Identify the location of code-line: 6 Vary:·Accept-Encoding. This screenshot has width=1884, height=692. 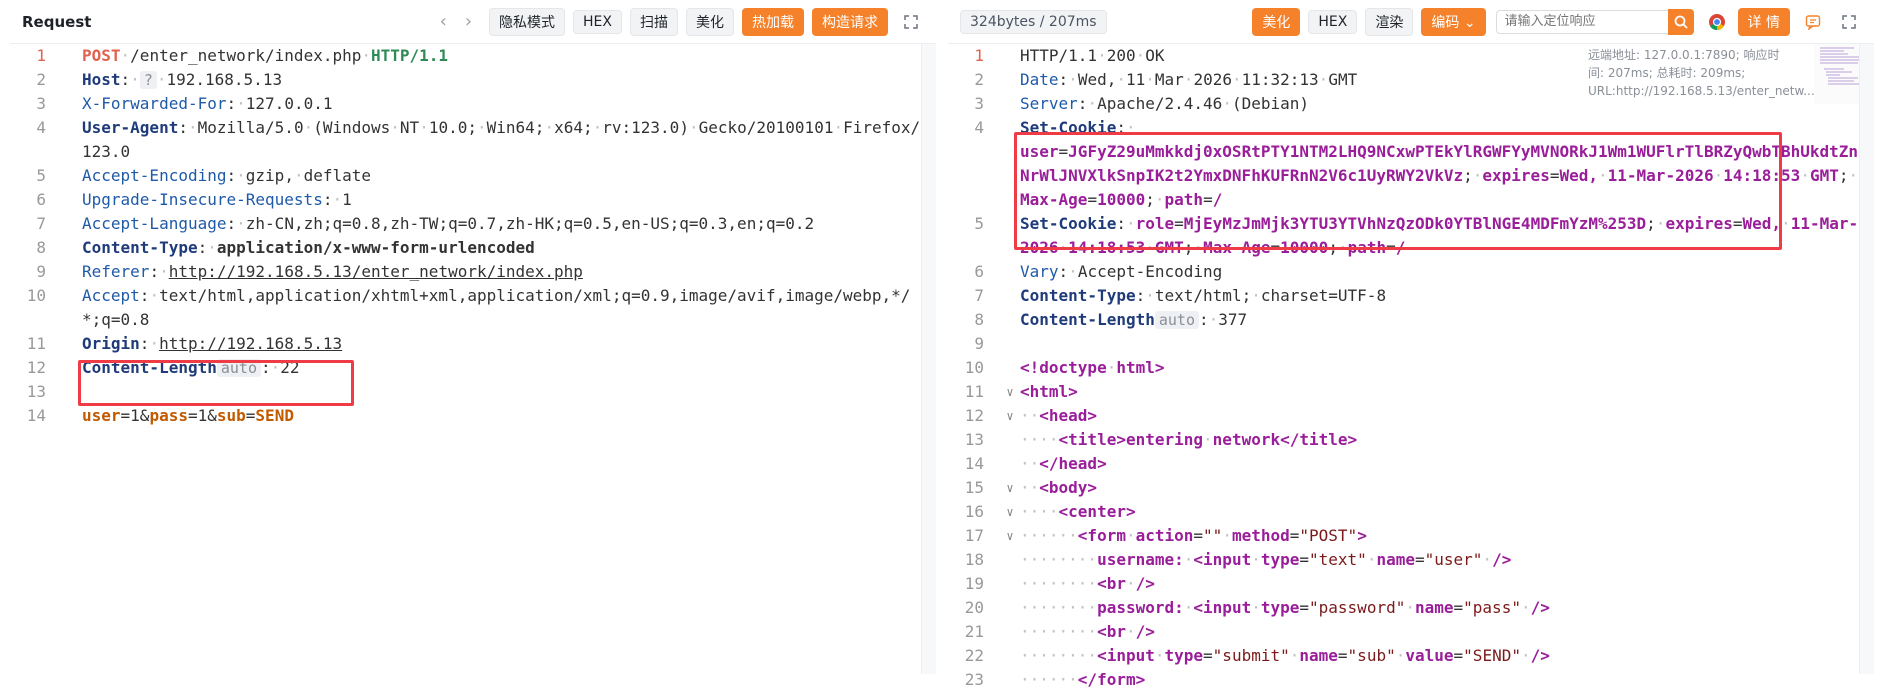
(1098, 271).